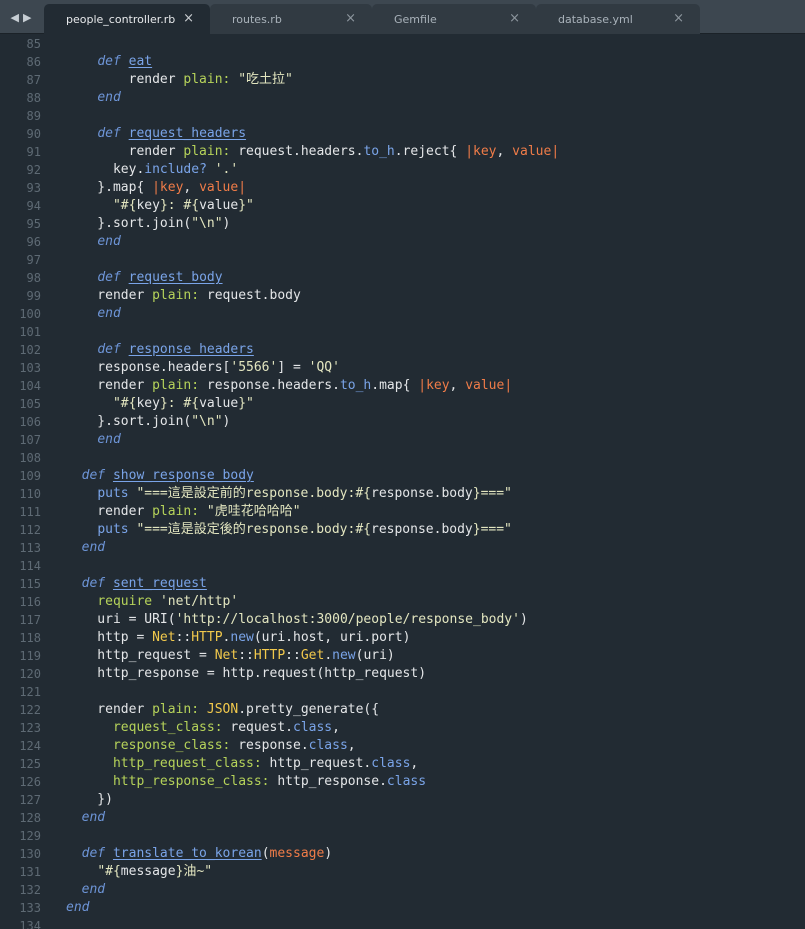 Image resolution: width=805 pixels, height=929 pixels. I want to click on line-number: 127, so click(30, 800).